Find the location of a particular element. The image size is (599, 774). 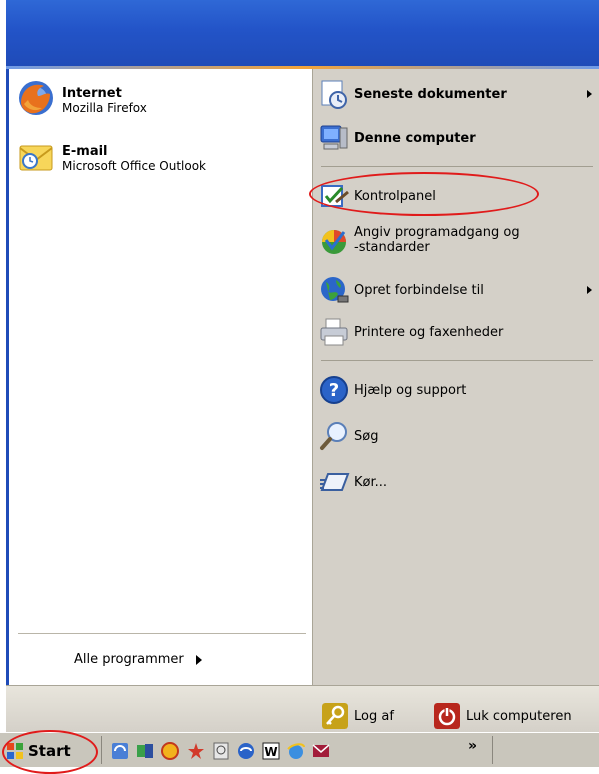

power-icon is located at coordinates (447, 716).